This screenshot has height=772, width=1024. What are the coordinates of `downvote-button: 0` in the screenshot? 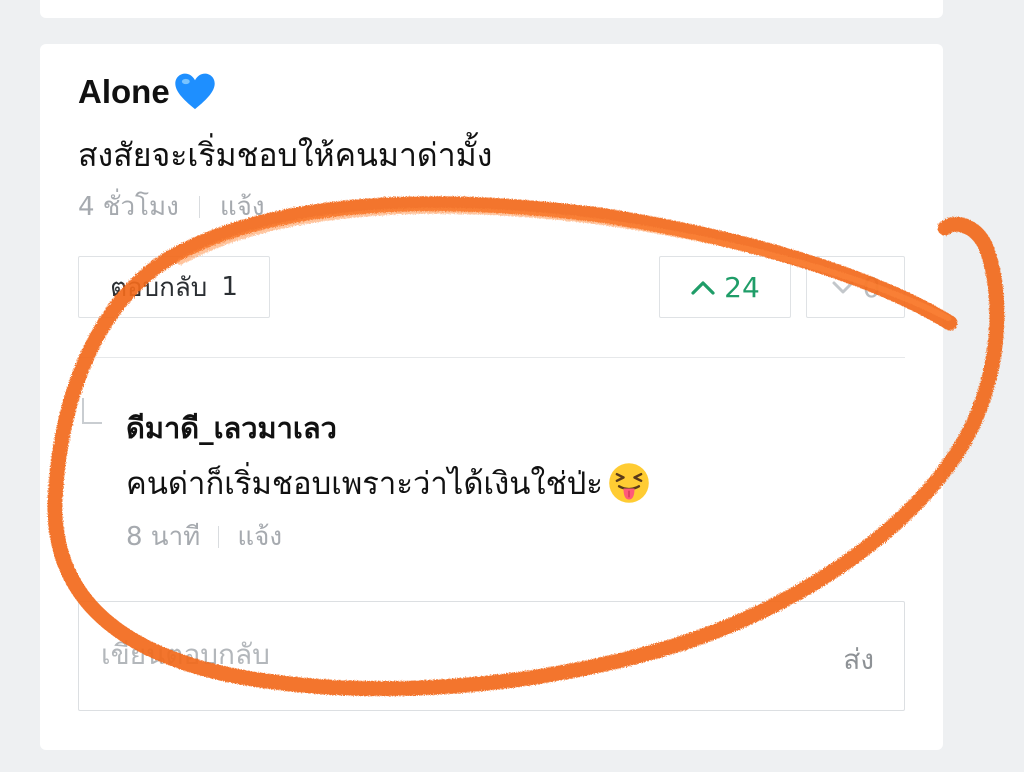 It's located at (855, 287).